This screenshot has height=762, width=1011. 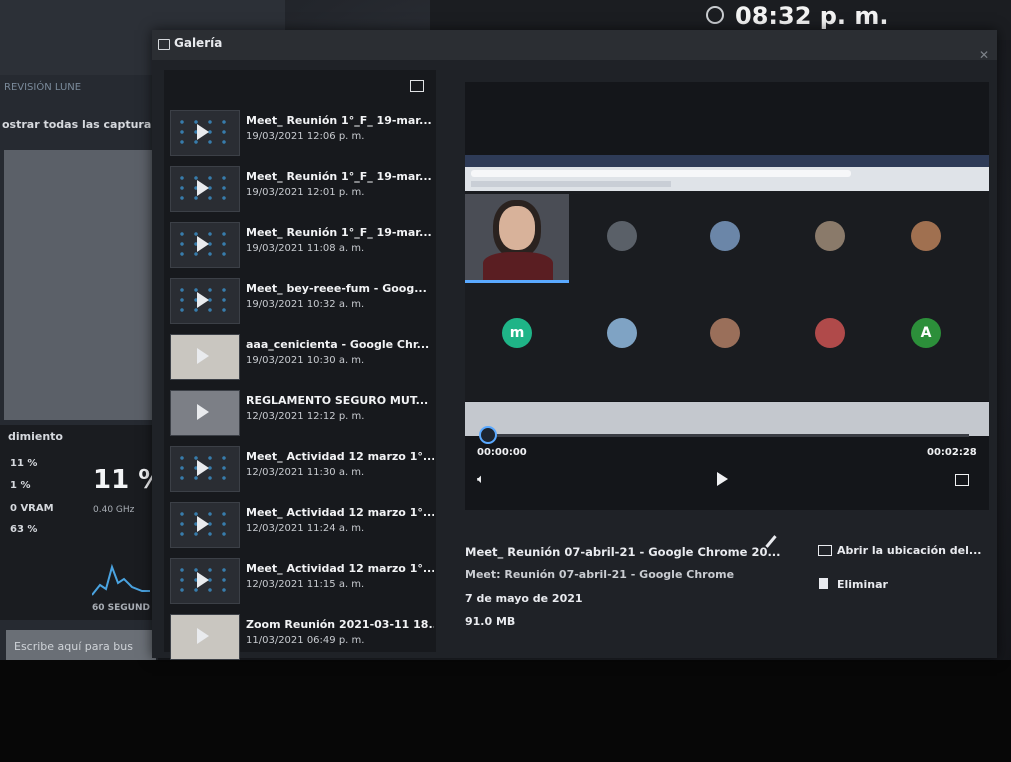 I want to click on perf-row-3: 0 VRAM, so click(x=32, y=508).